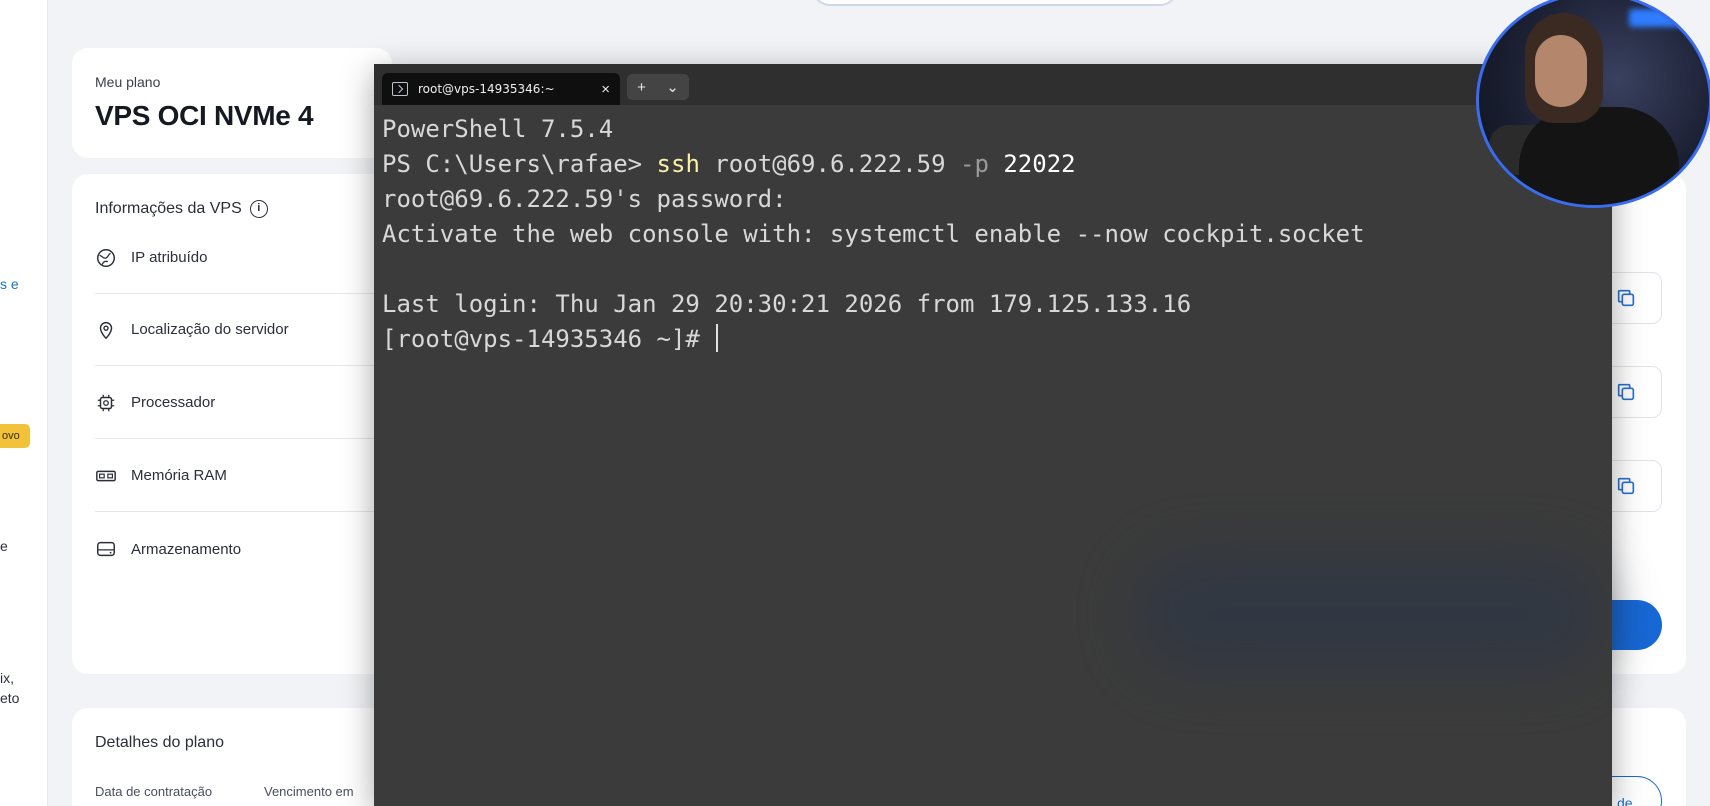 This screenshot has height=806, width=1710. I want to click on due-date-label: Vencimento em, so click(309, 791).